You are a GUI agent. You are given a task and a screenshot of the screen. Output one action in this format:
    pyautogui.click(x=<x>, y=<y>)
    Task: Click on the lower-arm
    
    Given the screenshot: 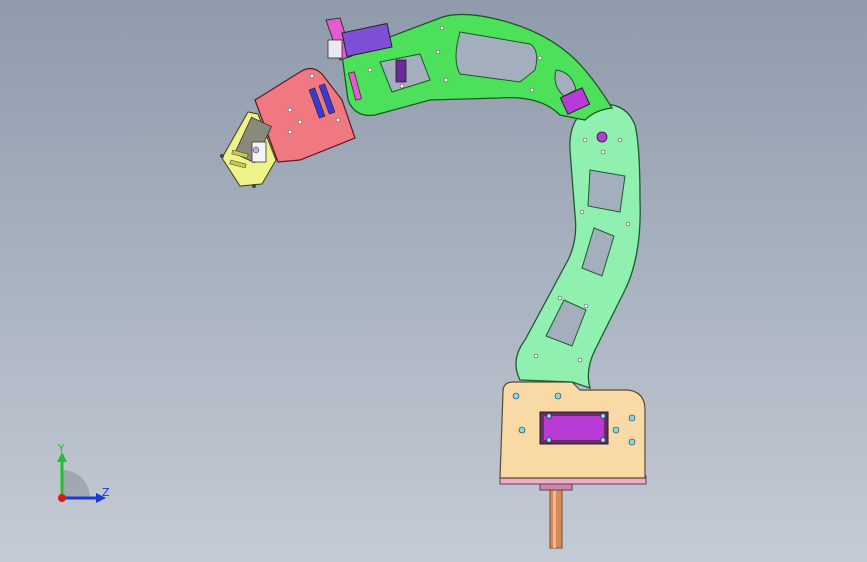 What is the action you would take?
    pyautogui.click(x=578, y=246)
    